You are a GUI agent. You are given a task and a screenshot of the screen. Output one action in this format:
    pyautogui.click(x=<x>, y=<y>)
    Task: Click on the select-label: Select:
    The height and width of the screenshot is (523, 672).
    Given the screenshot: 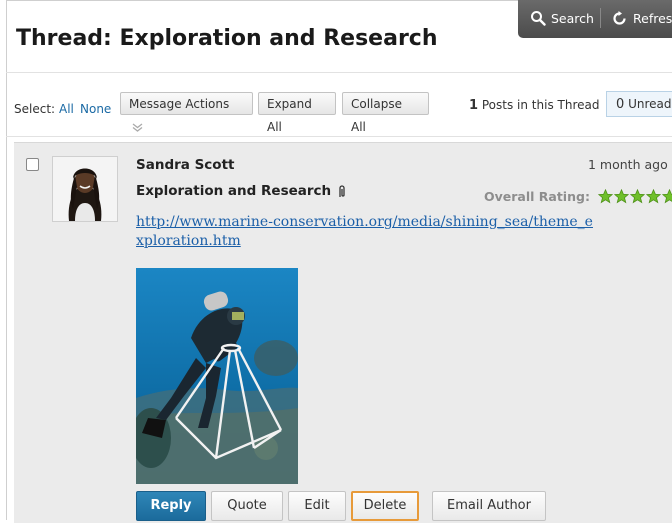 What is the action you would take?
    pyautogui.click(x=35, y=109)
    